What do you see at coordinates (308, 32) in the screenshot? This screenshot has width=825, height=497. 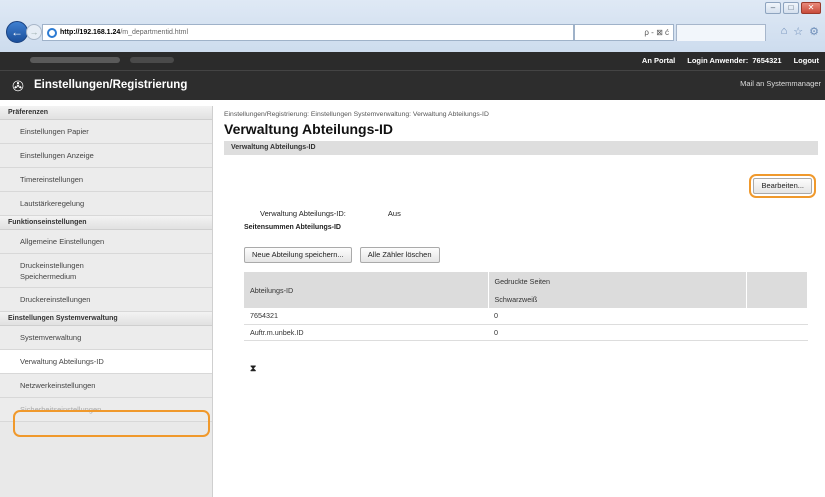 I see `address-bar: http://192.168.1.24/m_departmentid.html` at bounding box center [308, 32].